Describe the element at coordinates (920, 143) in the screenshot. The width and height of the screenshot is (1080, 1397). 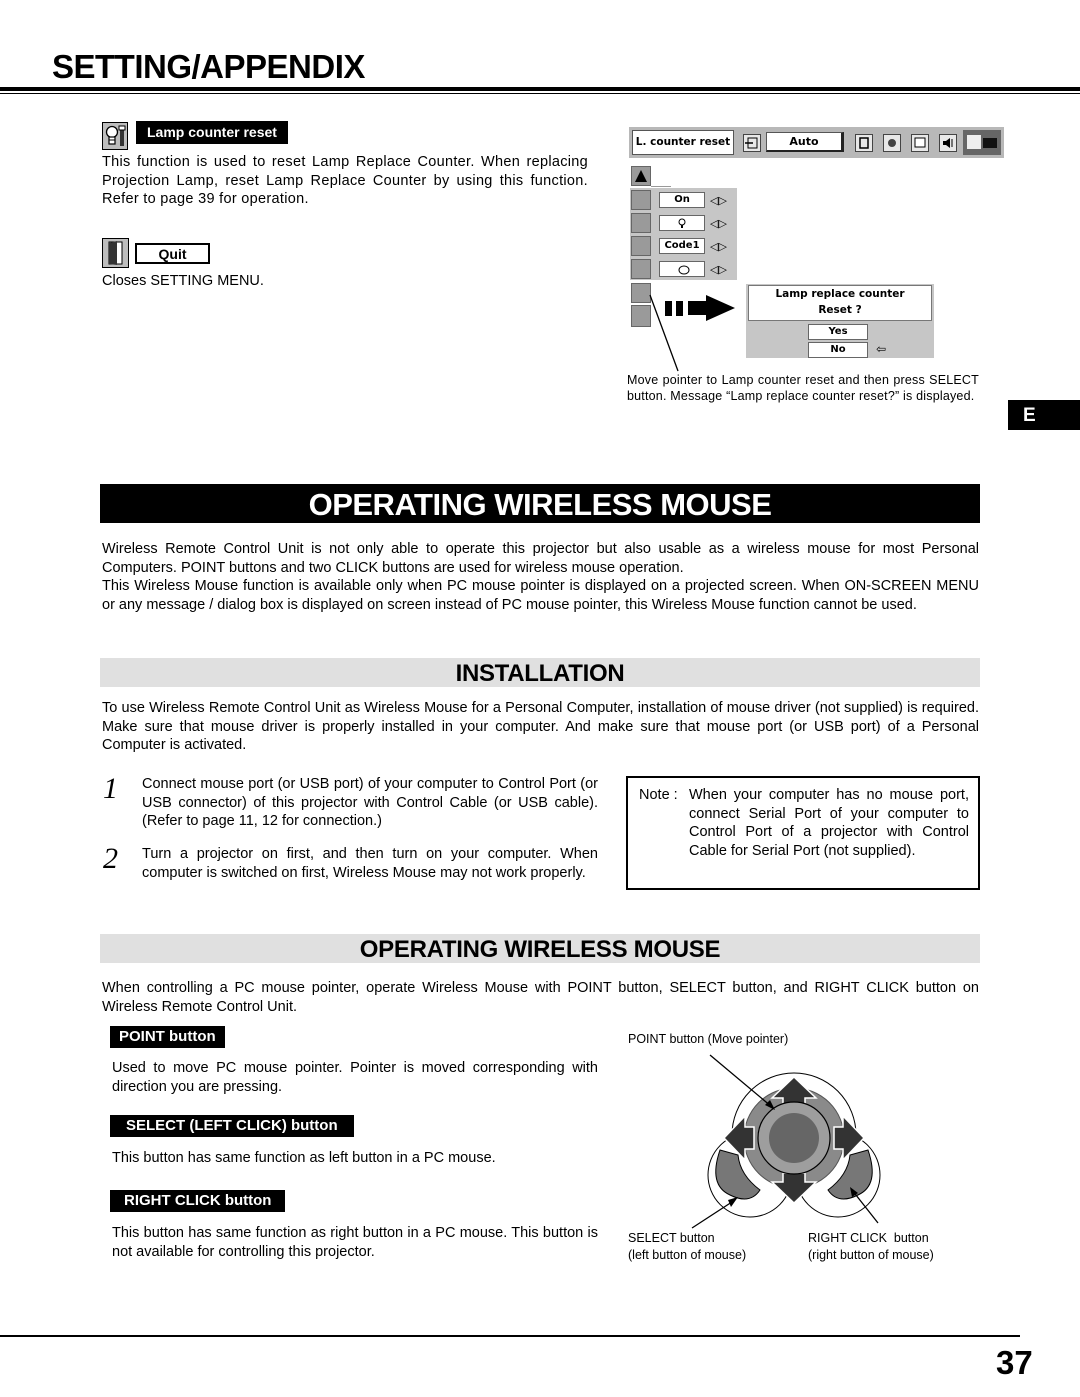
I see `pc-adjust-icon` at that location.